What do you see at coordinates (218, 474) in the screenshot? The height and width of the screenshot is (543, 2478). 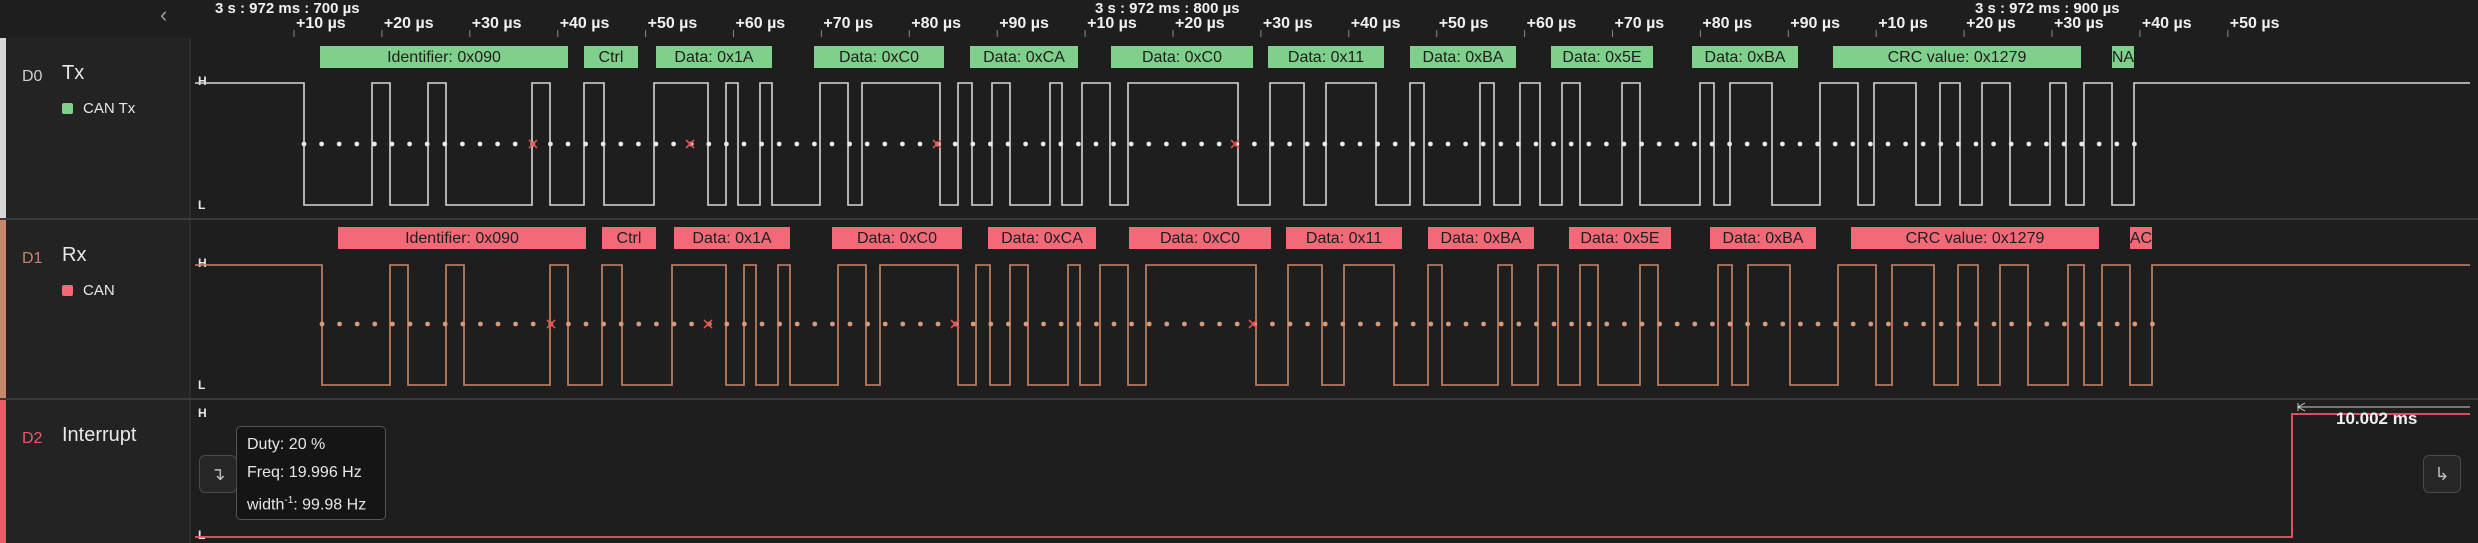 I see `falling-edge-icon: ↴` at bounding box center [218, 474].